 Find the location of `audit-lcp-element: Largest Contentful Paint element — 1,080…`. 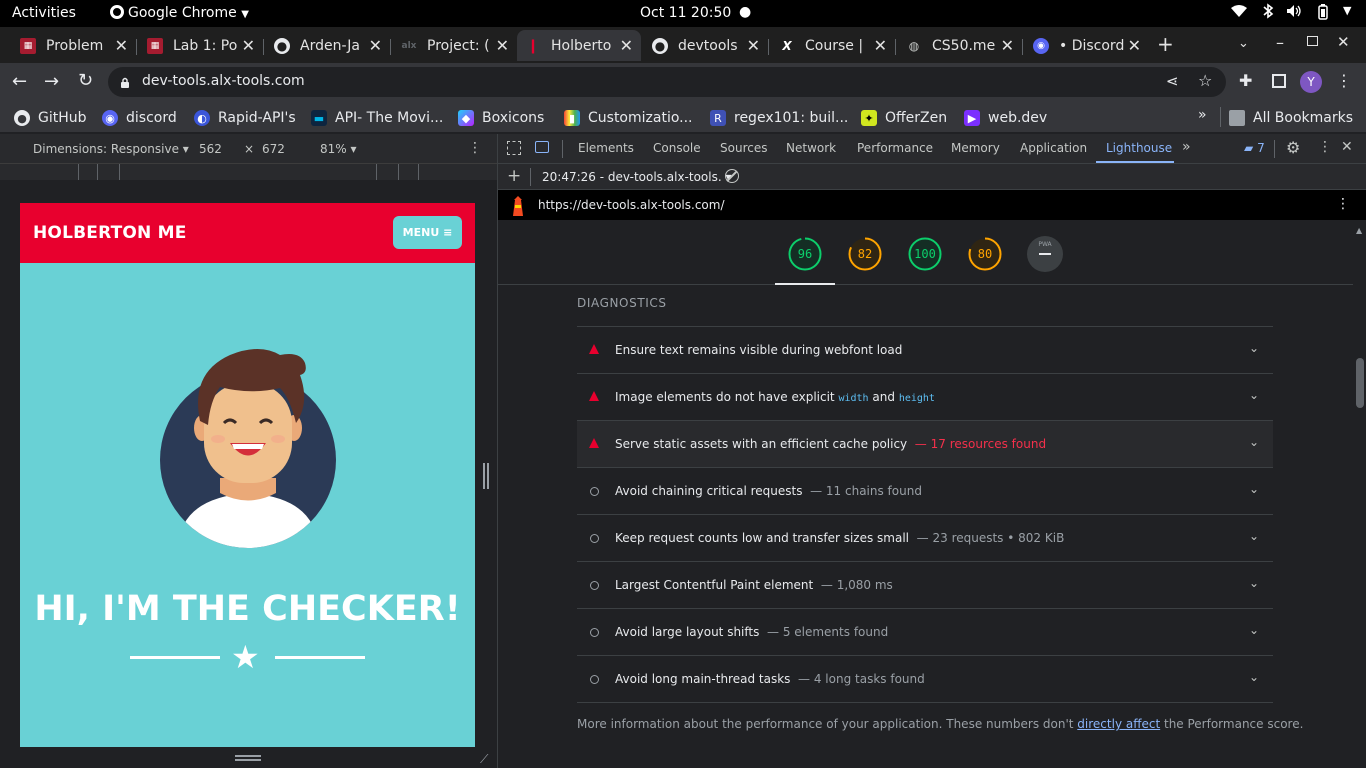

audit-lcp-element: Largest Contentful Paint element — 1,080… is located at coordinates (925, 584).